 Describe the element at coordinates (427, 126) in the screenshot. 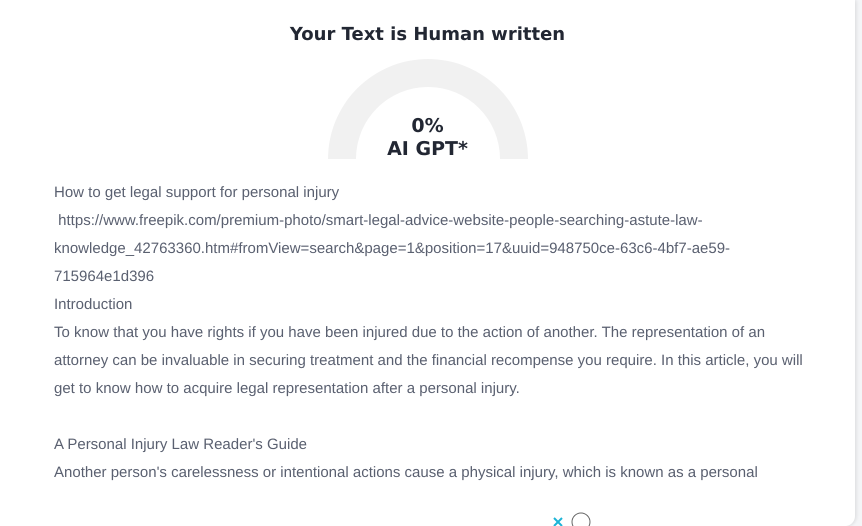

I see `gauge-percent: 0%` at that location.